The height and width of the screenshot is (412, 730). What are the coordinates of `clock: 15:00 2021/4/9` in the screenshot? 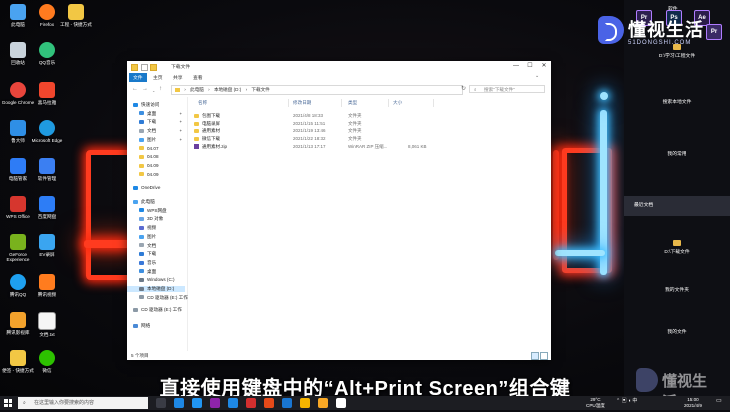 It's located at (693, 402).